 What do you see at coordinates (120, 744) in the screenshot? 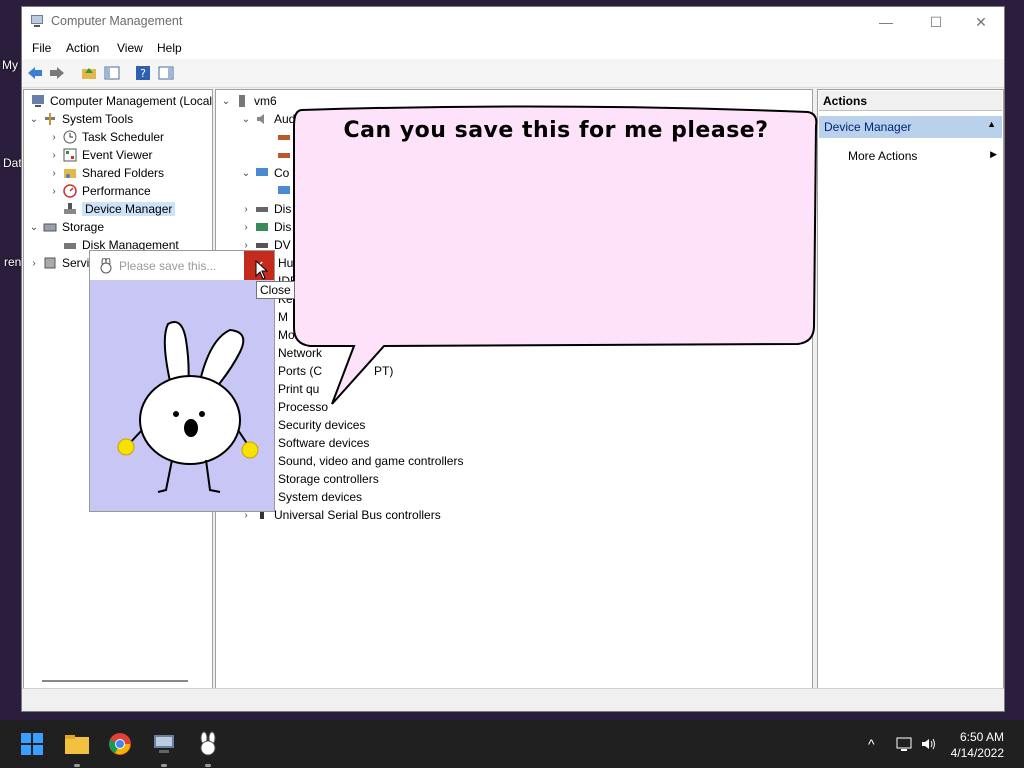
I see `chrome-button` at bounding box center [120, 744].